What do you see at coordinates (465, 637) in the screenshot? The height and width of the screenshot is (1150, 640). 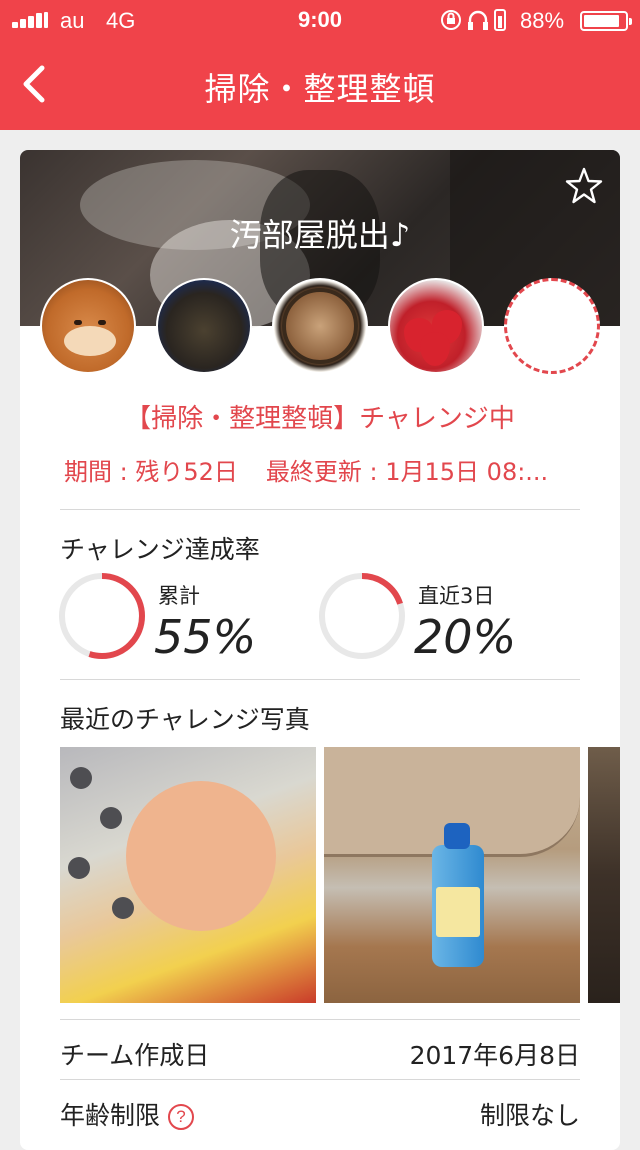 I see `recent-value: 20%` at bounding box center [465, 637].